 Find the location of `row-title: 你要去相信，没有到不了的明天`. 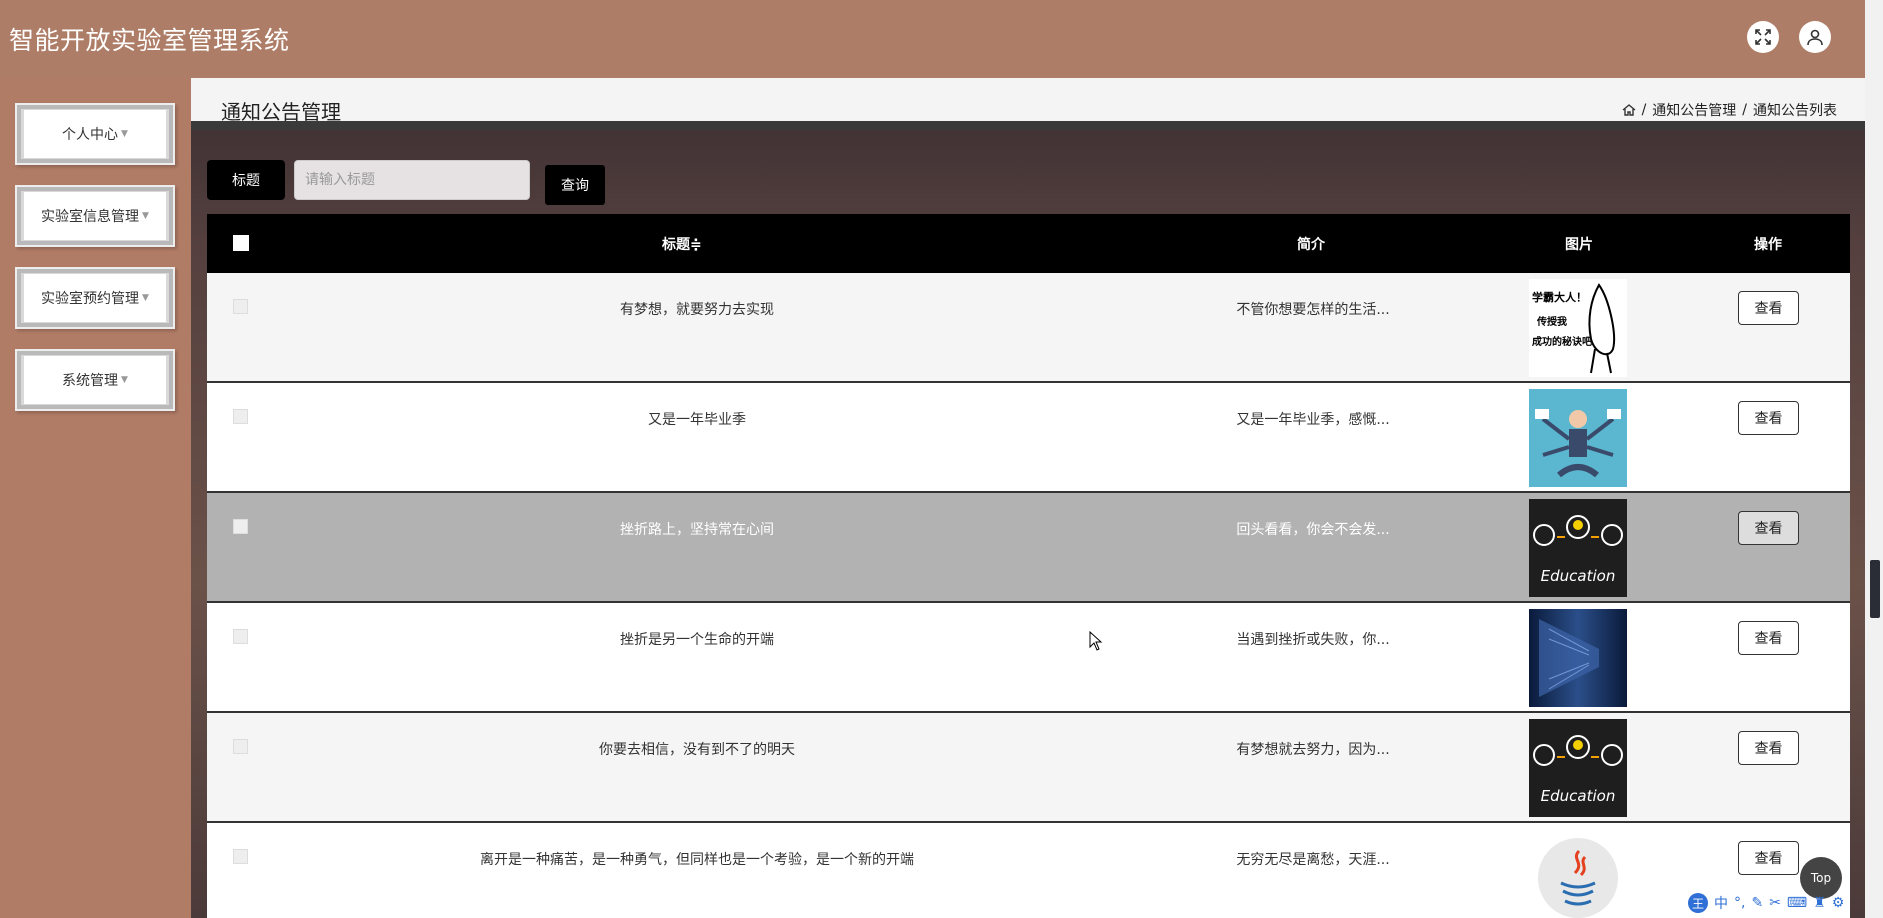

row-title: 你要去相信，没有到不了的明天 is located at coordinates (697, 750).